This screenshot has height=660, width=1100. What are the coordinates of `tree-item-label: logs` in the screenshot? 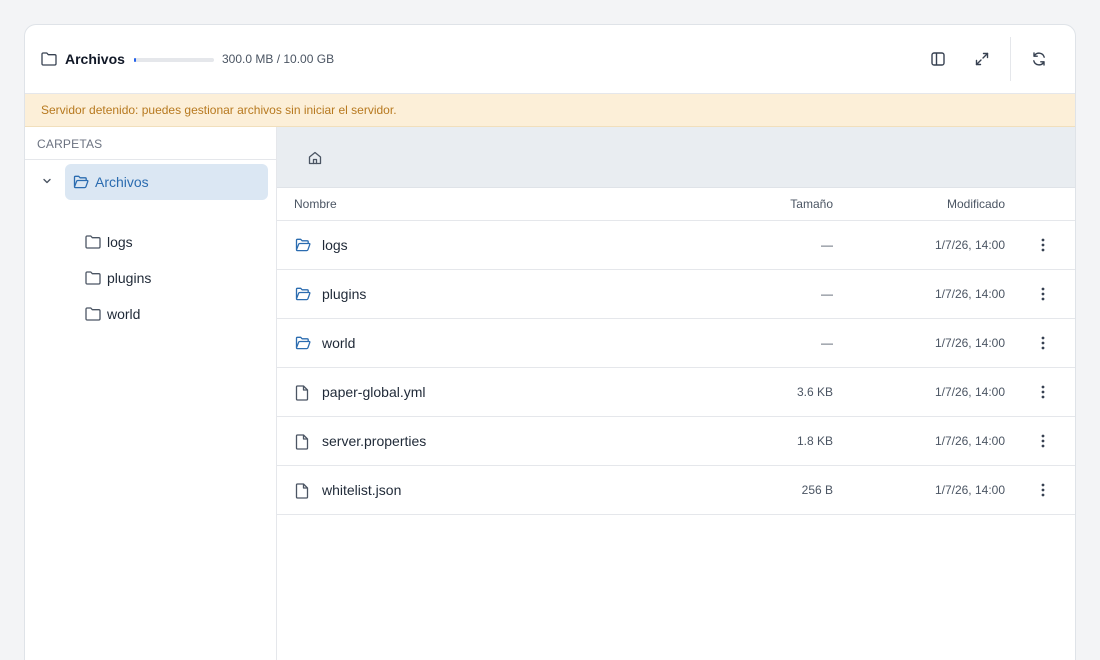 It's located at (120, 242).